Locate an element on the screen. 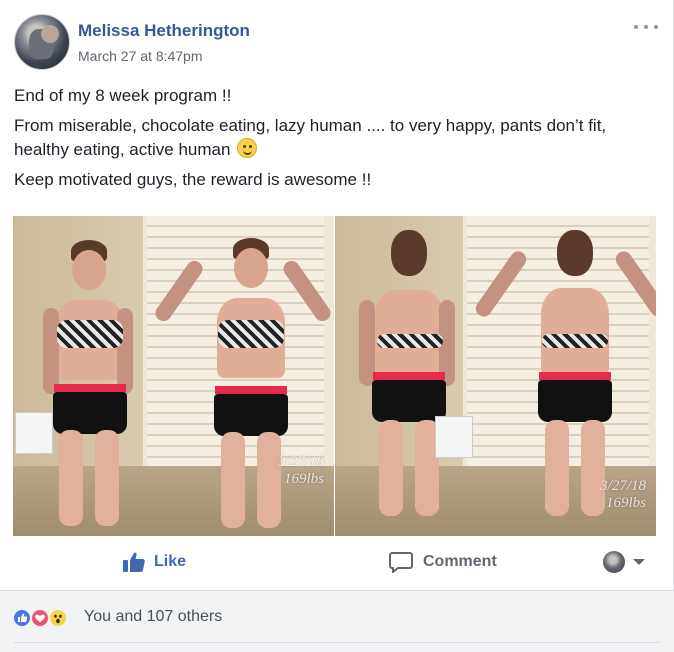  comment-button: Comment is located at coordinates (443, 562).